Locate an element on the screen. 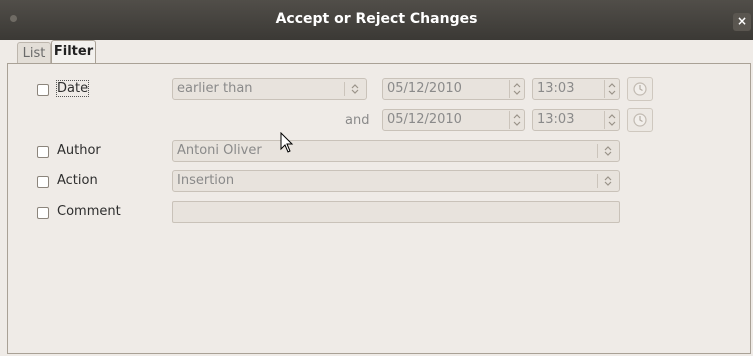 The image size is (753, 356). title-bar: Accept or Reject Changes × is located at coordinates (376, 20).